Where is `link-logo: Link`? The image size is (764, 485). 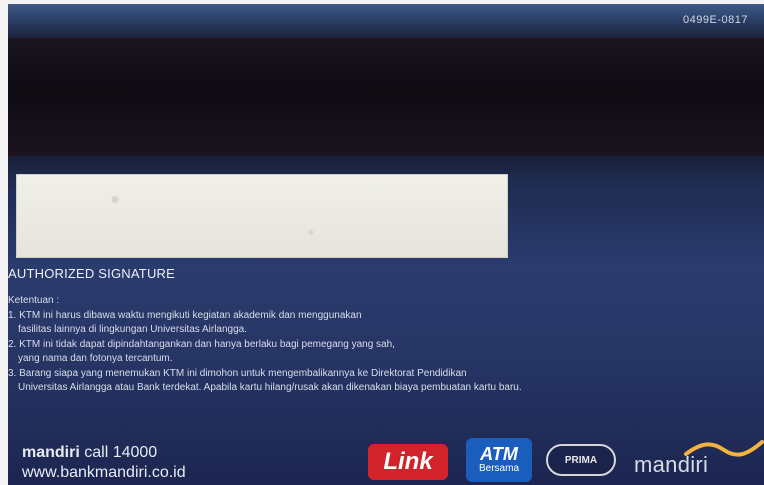 link-logo: Link is located at coordinates (408, 462).